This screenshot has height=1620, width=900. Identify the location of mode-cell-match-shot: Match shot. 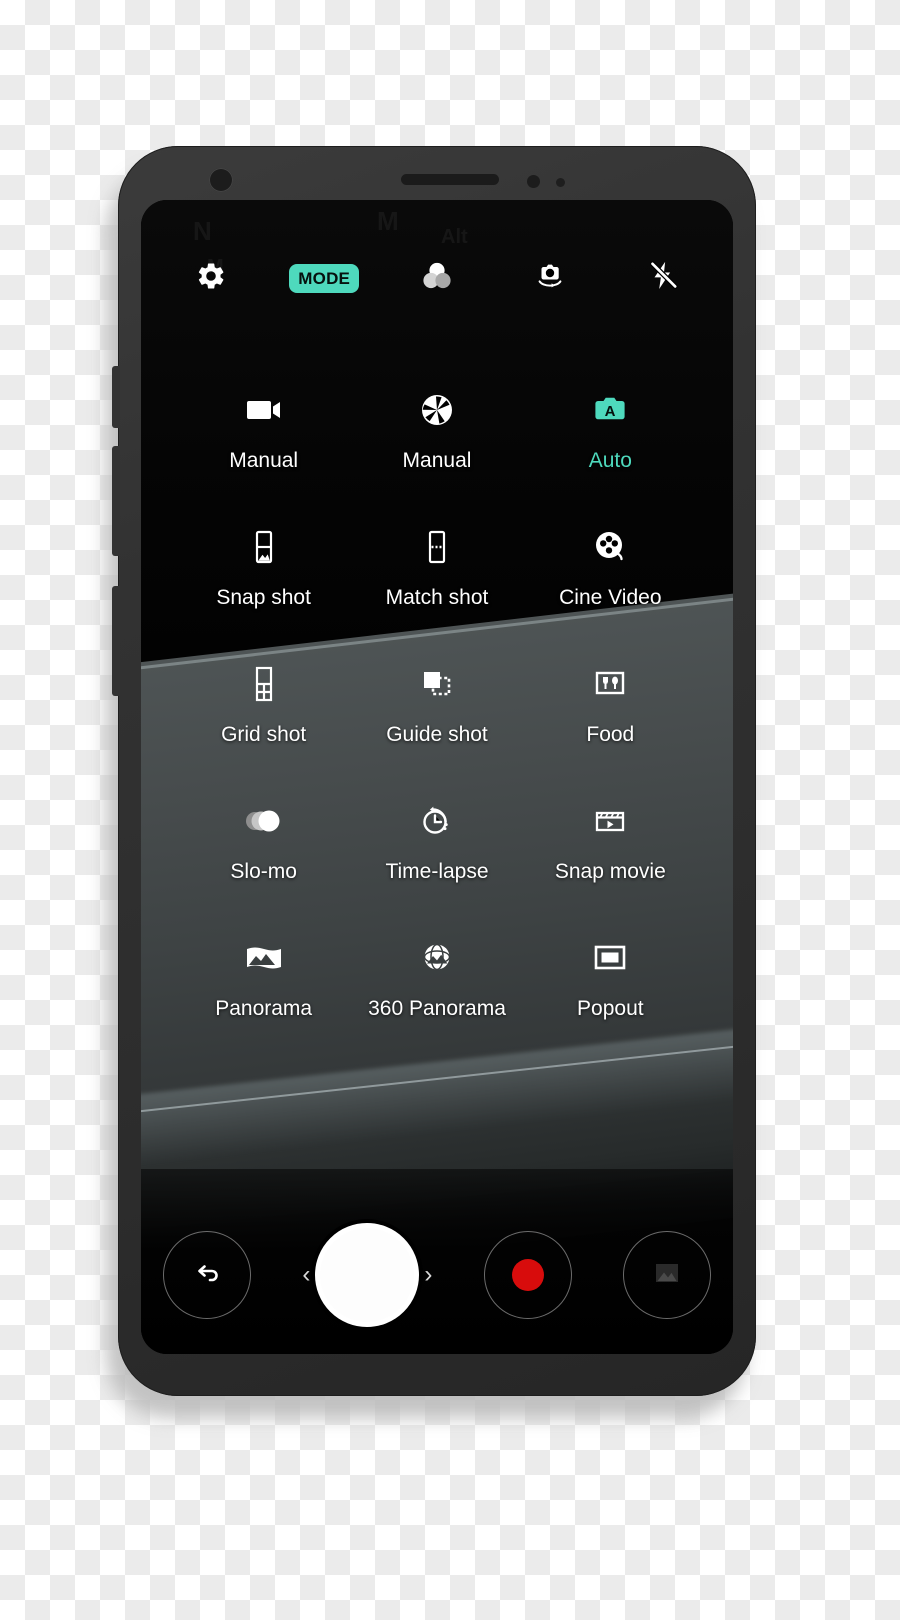
(436, 563).